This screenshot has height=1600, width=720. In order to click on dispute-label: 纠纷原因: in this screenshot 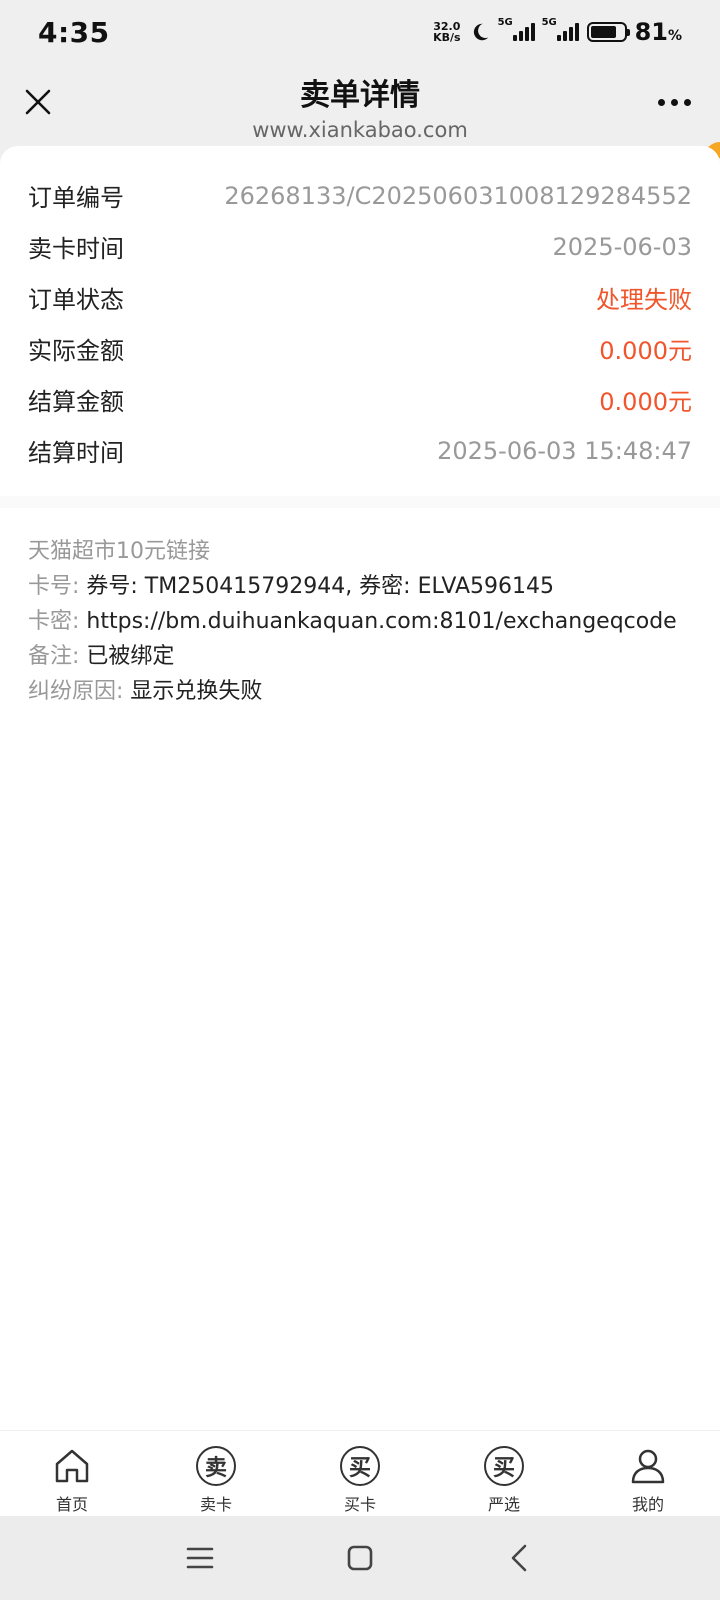, I will do `click(79, 691)`.